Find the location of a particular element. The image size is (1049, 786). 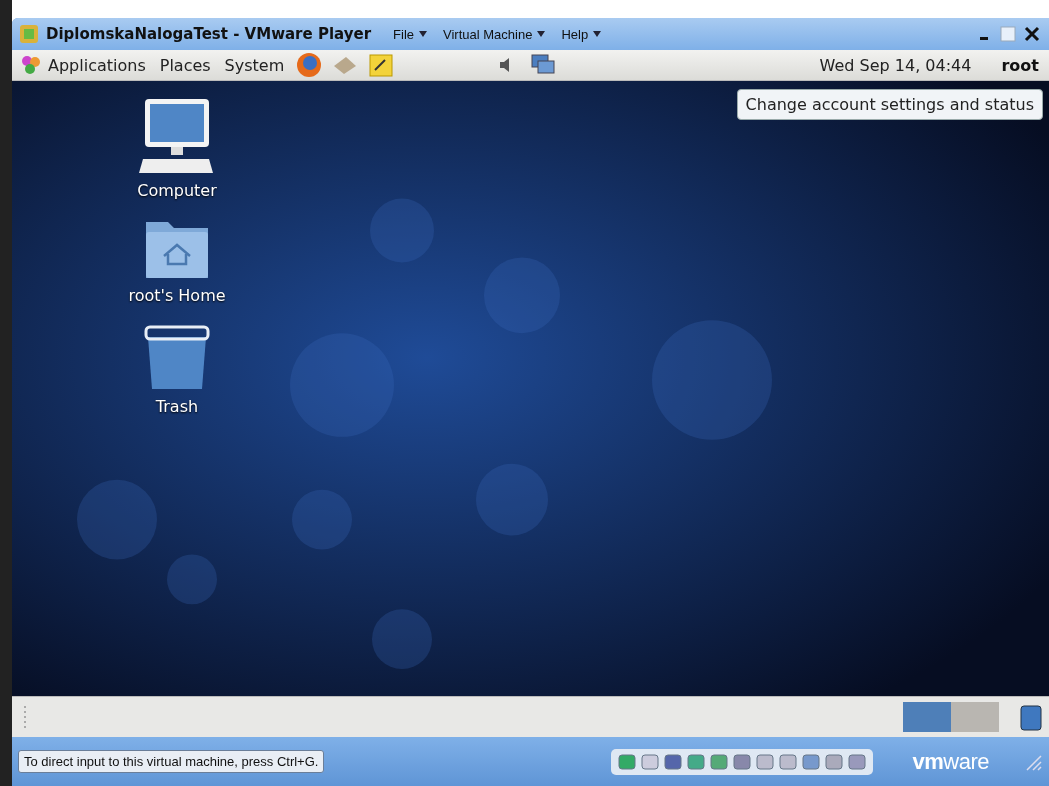

brand-logo: vmware is located at coordinates (950, 761).